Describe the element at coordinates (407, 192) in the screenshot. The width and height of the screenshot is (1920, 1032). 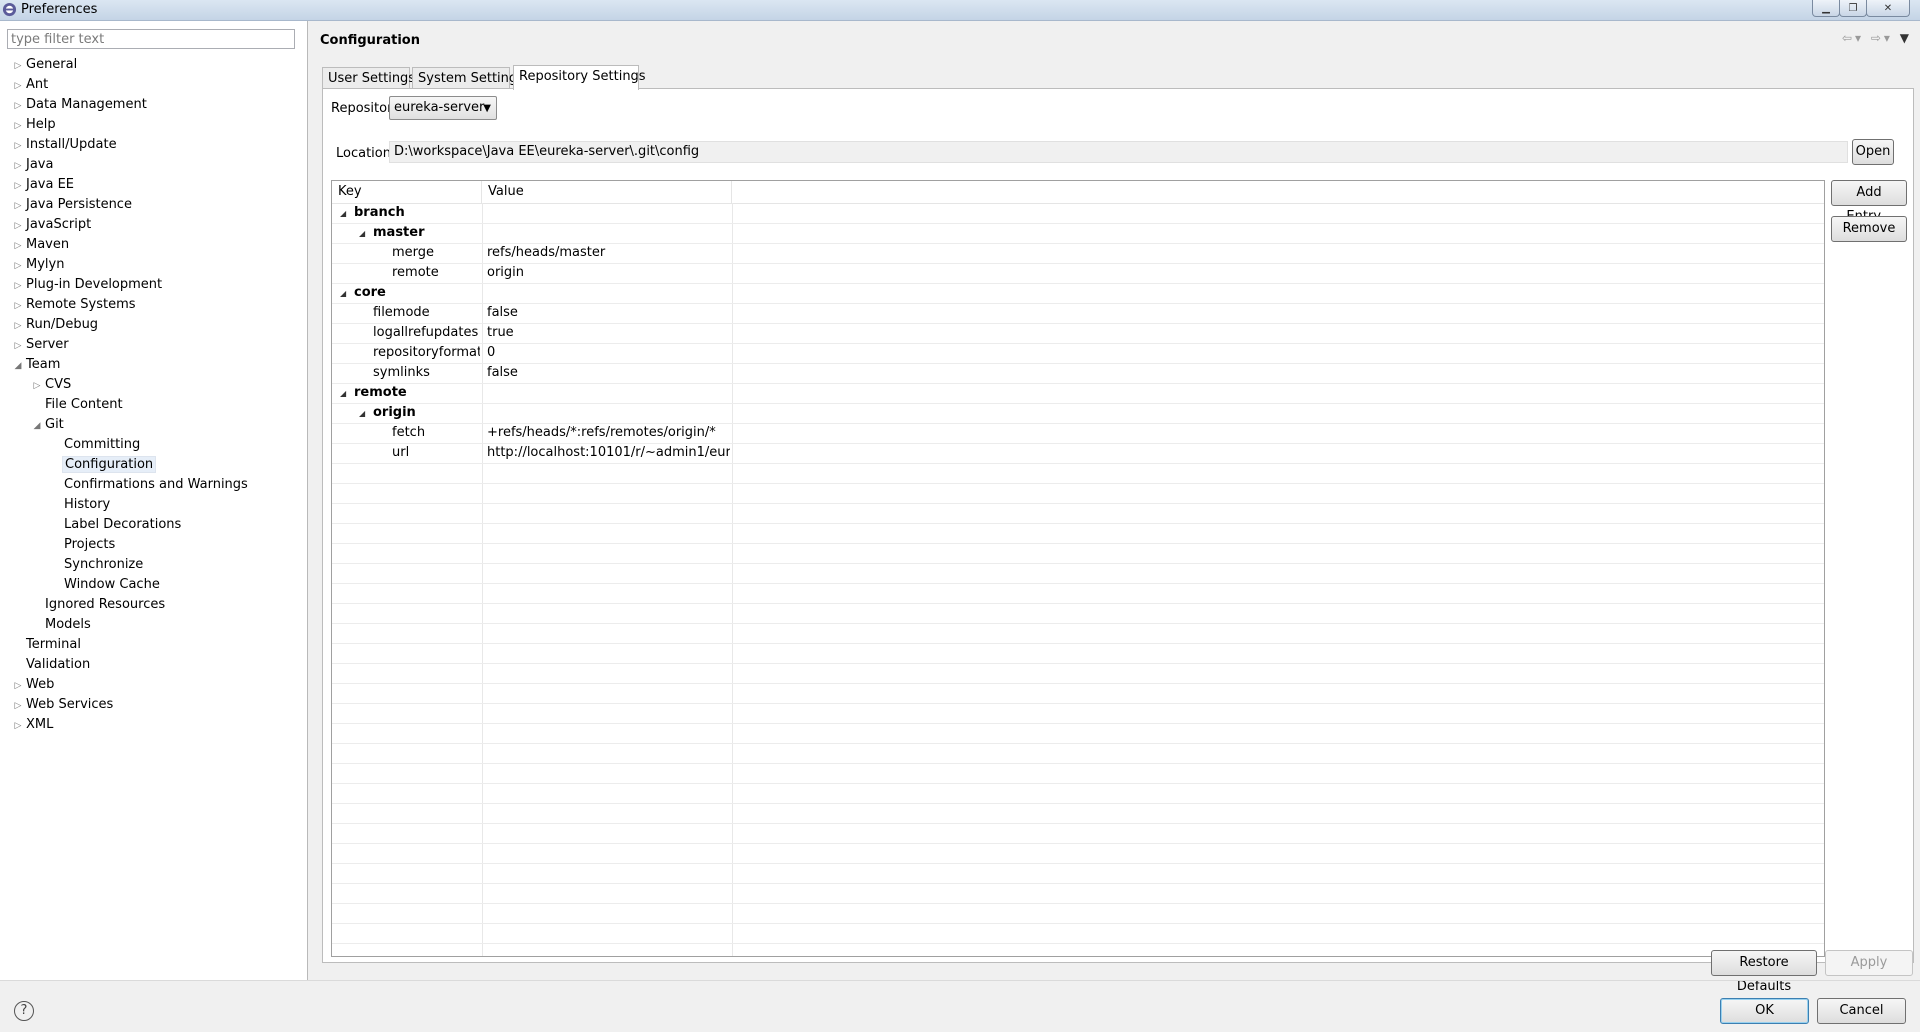
I see `column-header-key: Key` at that location.